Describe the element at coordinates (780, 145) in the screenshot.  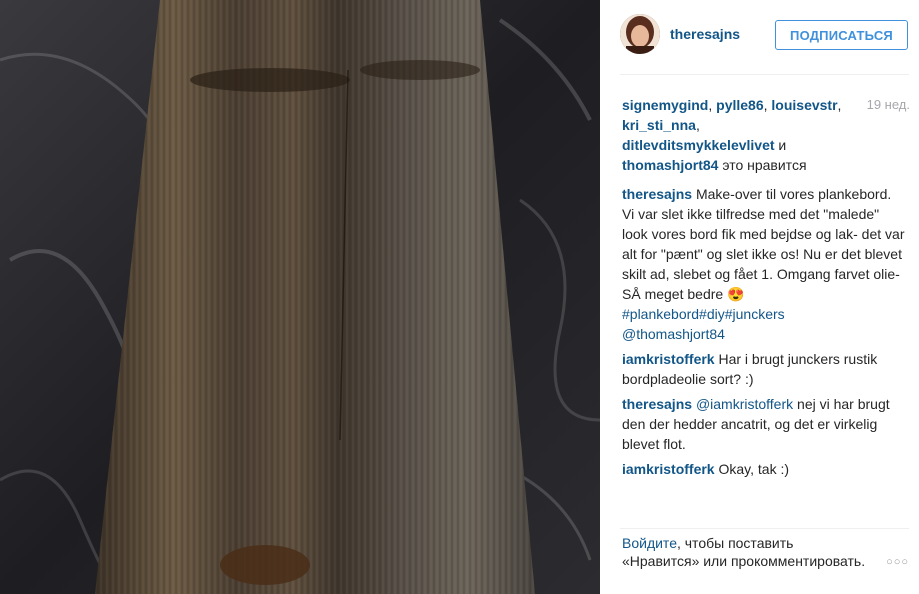
I see `likes-and: и` at that location.